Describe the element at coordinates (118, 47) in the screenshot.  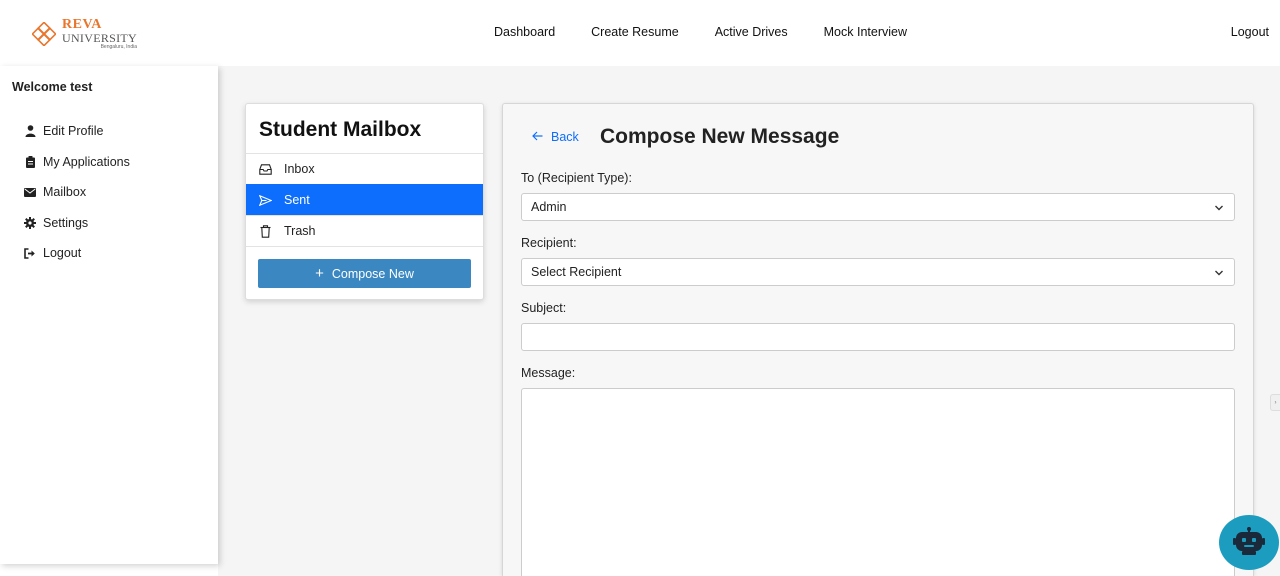
I see `logo-tagline: Bengaluru, India` at that location.